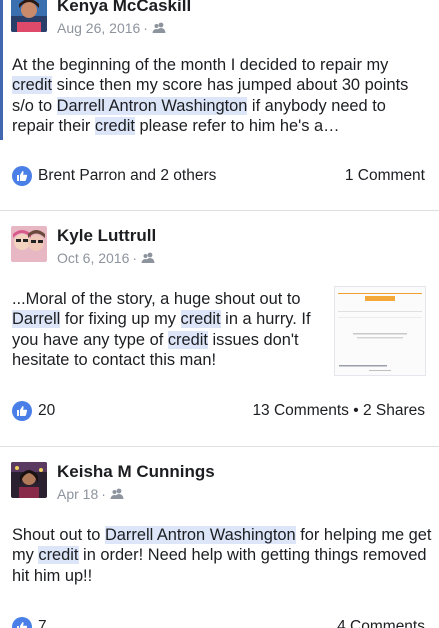  I want to click on author-name: Kenya McCaskill, so click(124, 8).